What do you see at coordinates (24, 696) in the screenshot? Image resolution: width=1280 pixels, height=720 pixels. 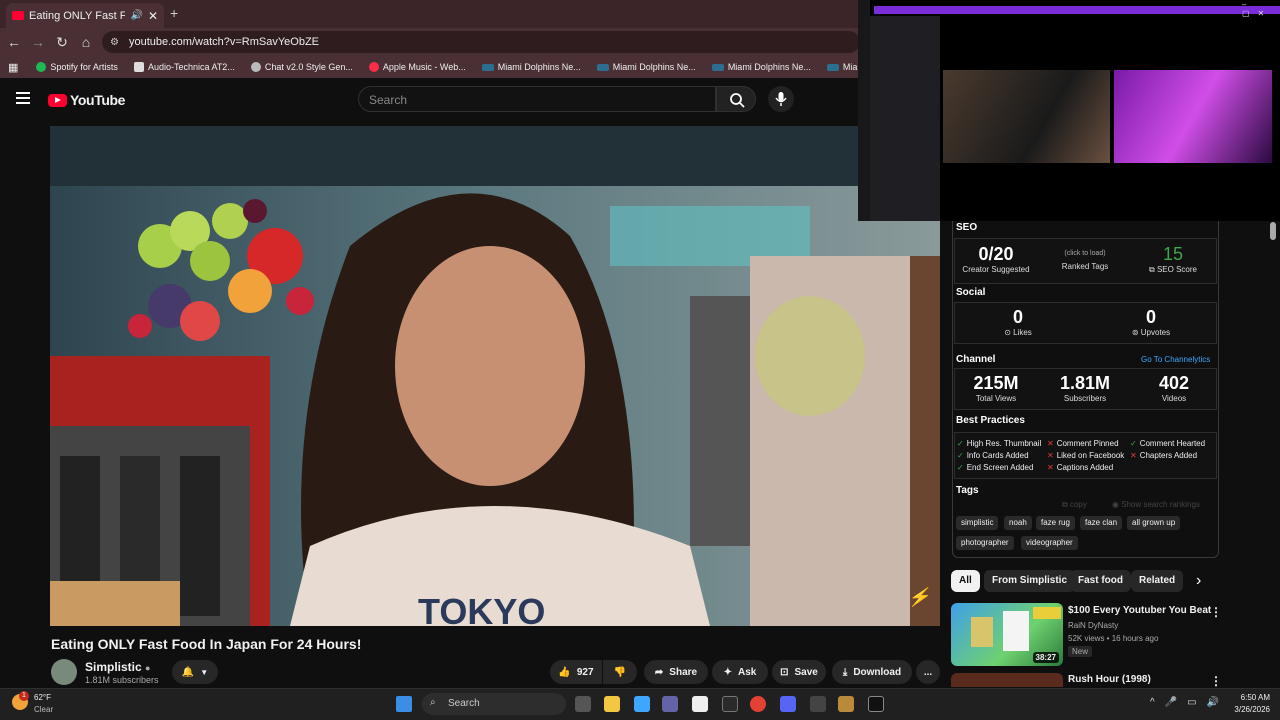 I see `notification-badge: 1` at bounding box center [24, 696].